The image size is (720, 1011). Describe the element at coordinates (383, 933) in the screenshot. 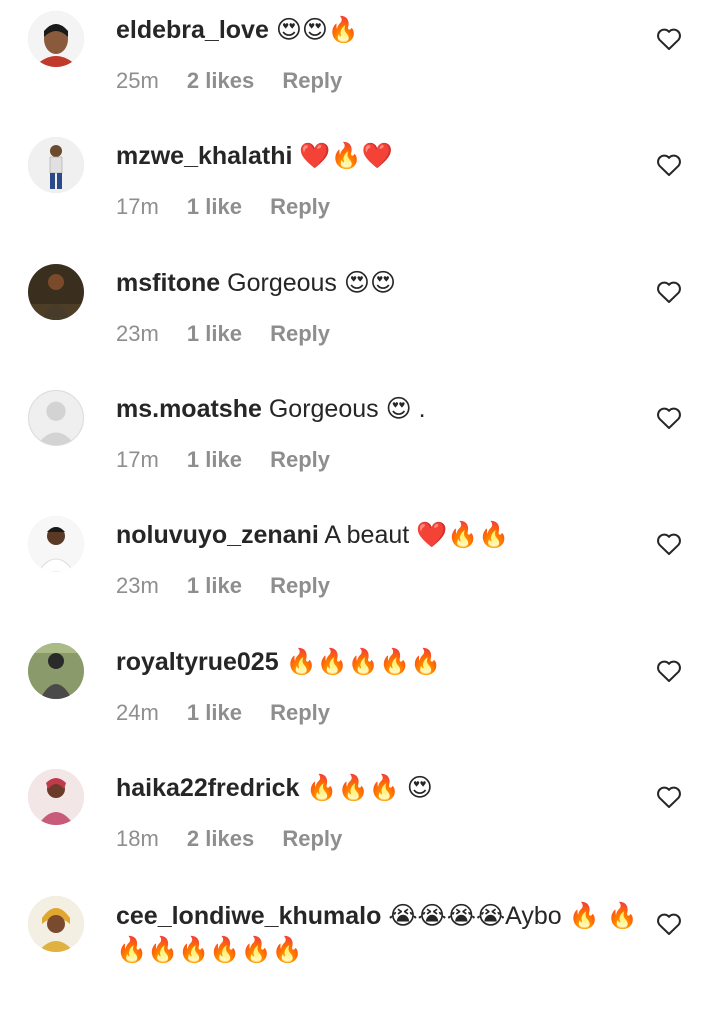

I see `comment-text-line: cee_londiwe_khumalo 😭😭😭😭Aybo 🔥 🔥🔥🔥🔥🔥🔥🔥` at that location.